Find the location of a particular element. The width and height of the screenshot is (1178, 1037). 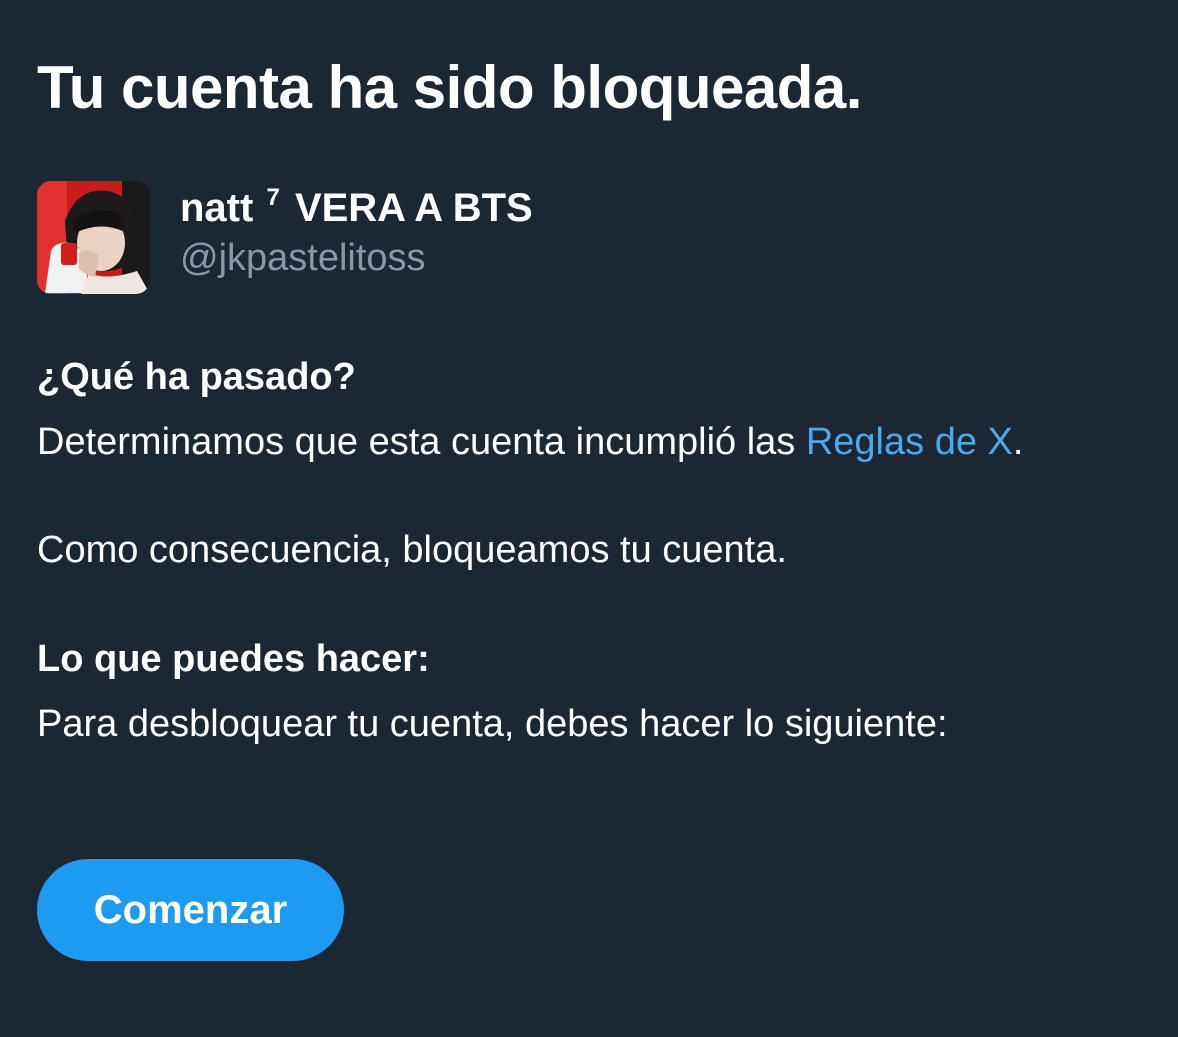

display-name-superscript: 7 is located at coordinates (273, 197).